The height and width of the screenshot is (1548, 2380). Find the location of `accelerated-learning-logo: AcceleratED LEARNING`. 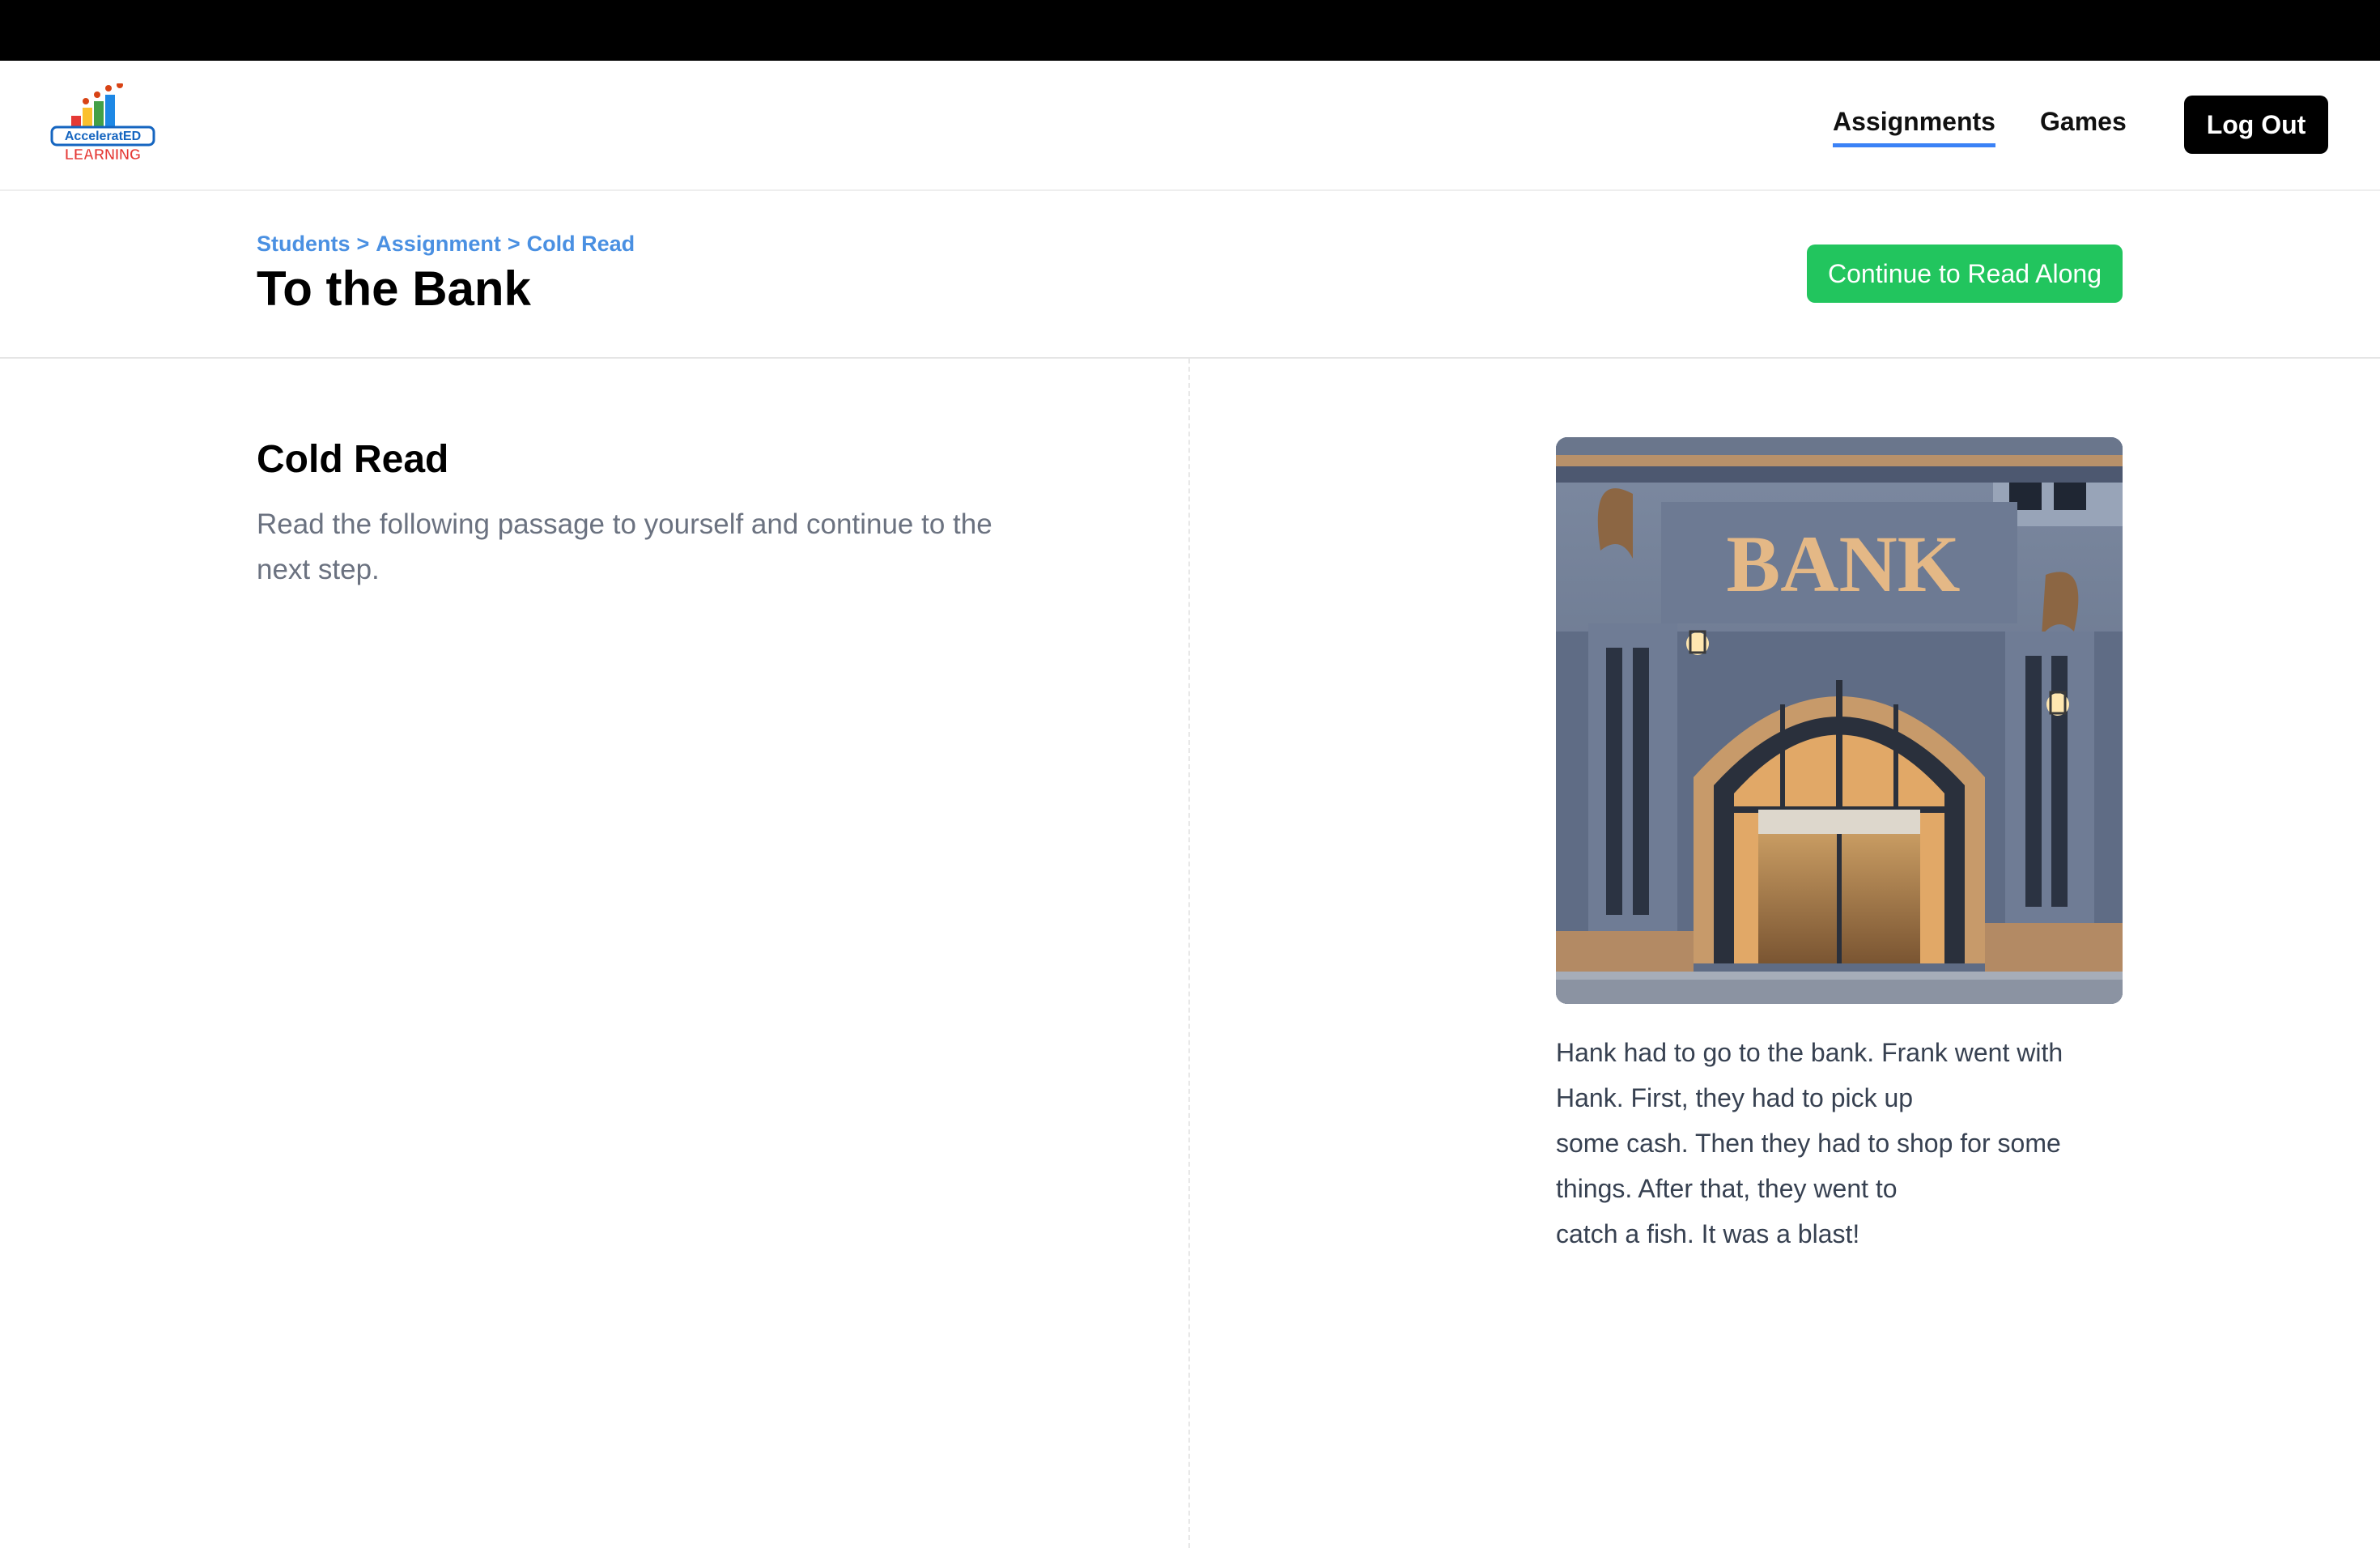

accelerated-learning-logo: AcceleratED LEARNING is located at coordinates (103, 123).